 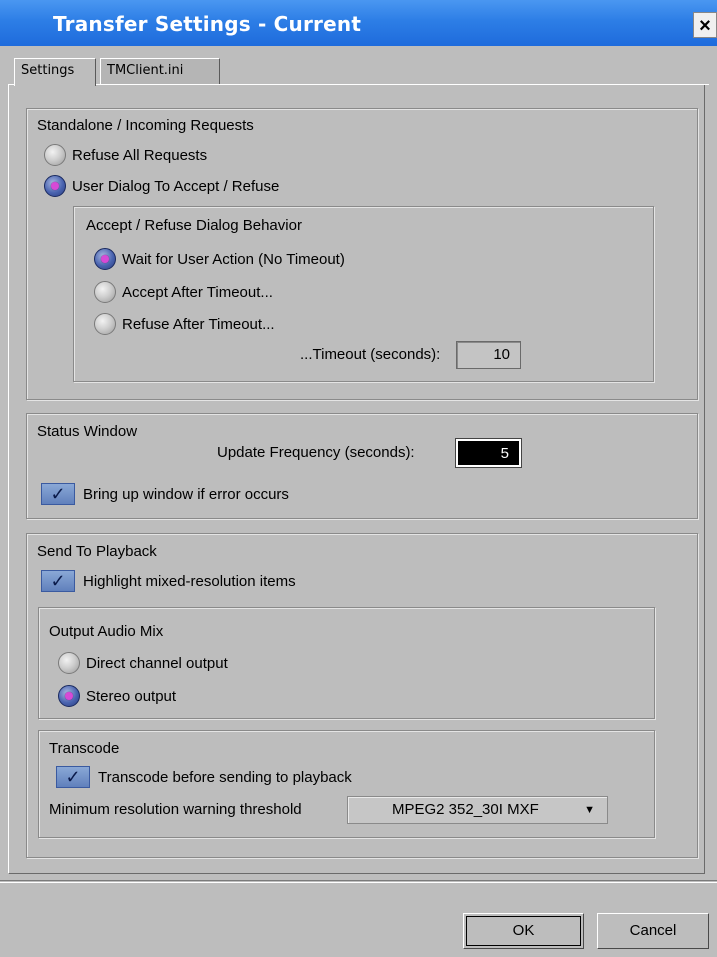 I want to click on refuse-all-label: Refuse All Requests, so click(x=140, y=155).